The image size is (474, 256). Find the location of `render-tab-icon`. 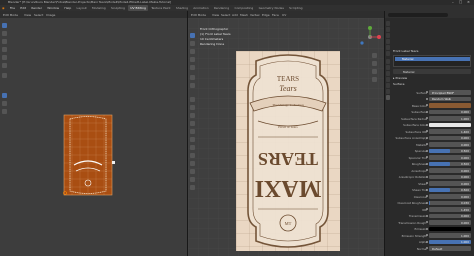

render-tab-icon is located at coordinates (388, 29).